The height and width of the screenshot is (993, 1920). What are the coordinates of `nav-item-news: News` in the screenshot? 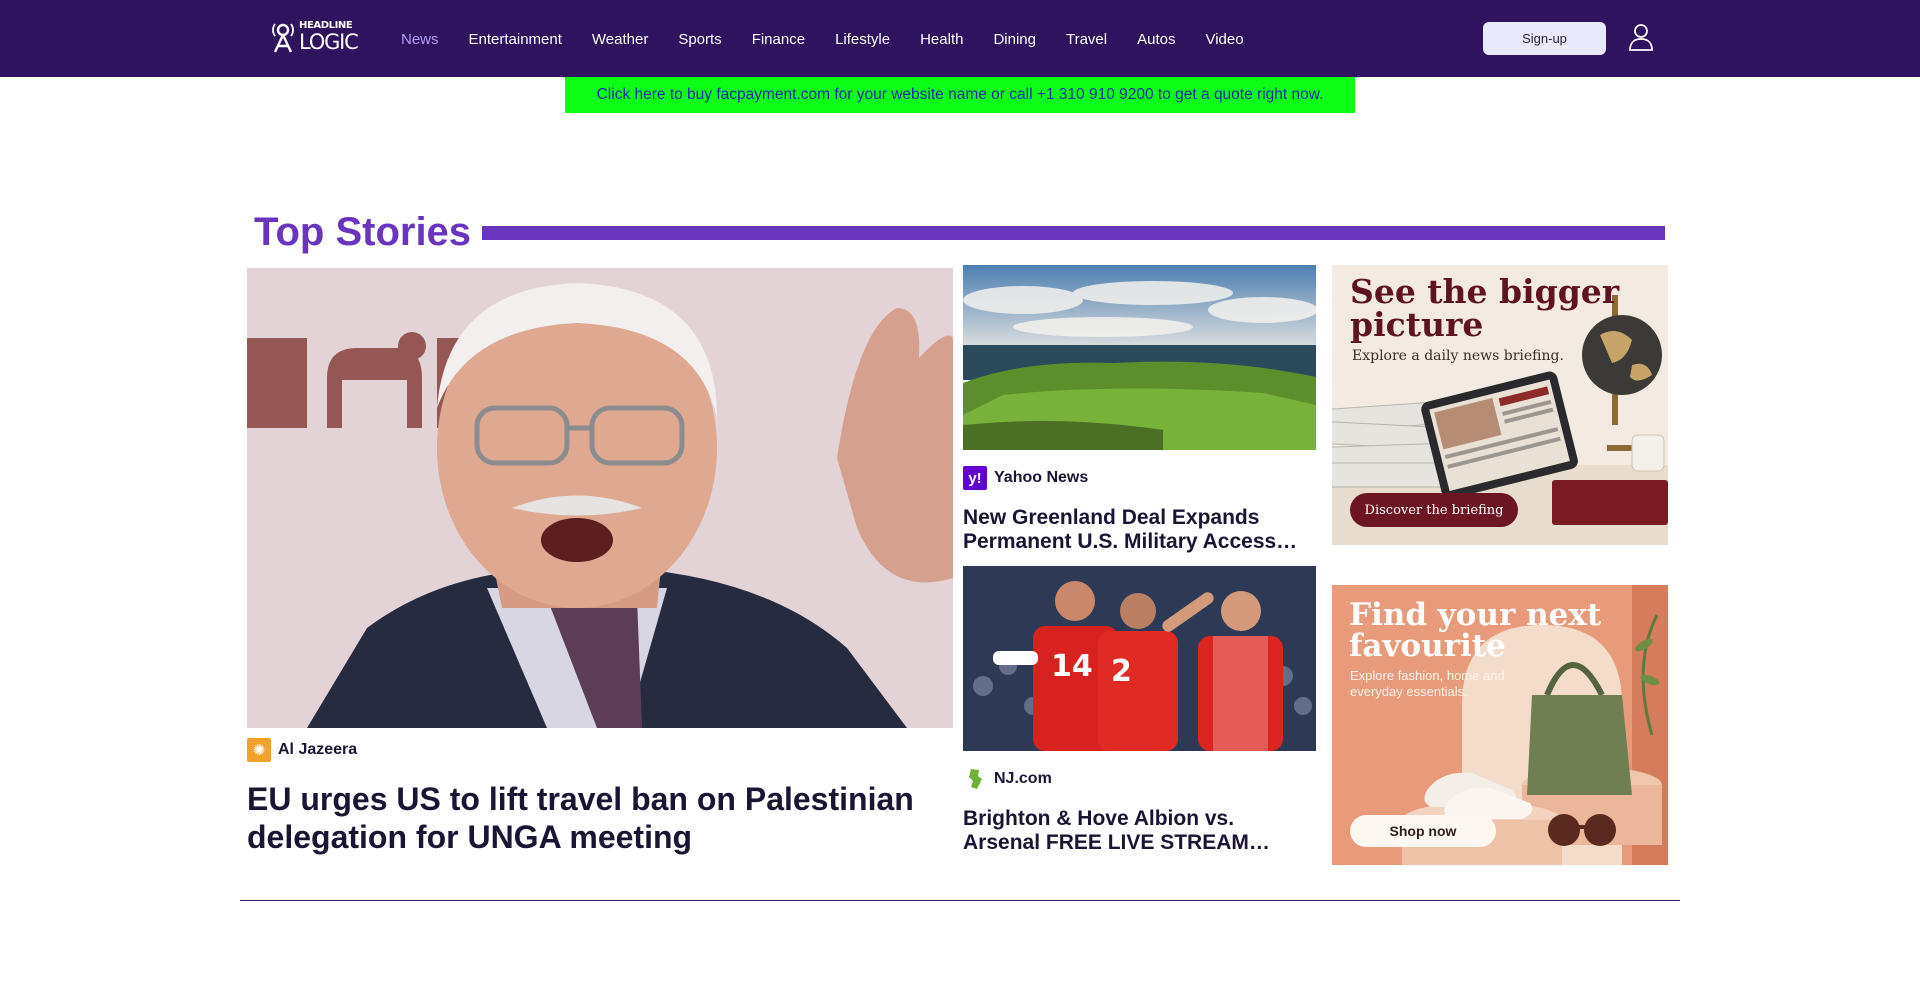 It's located at (420, 39).